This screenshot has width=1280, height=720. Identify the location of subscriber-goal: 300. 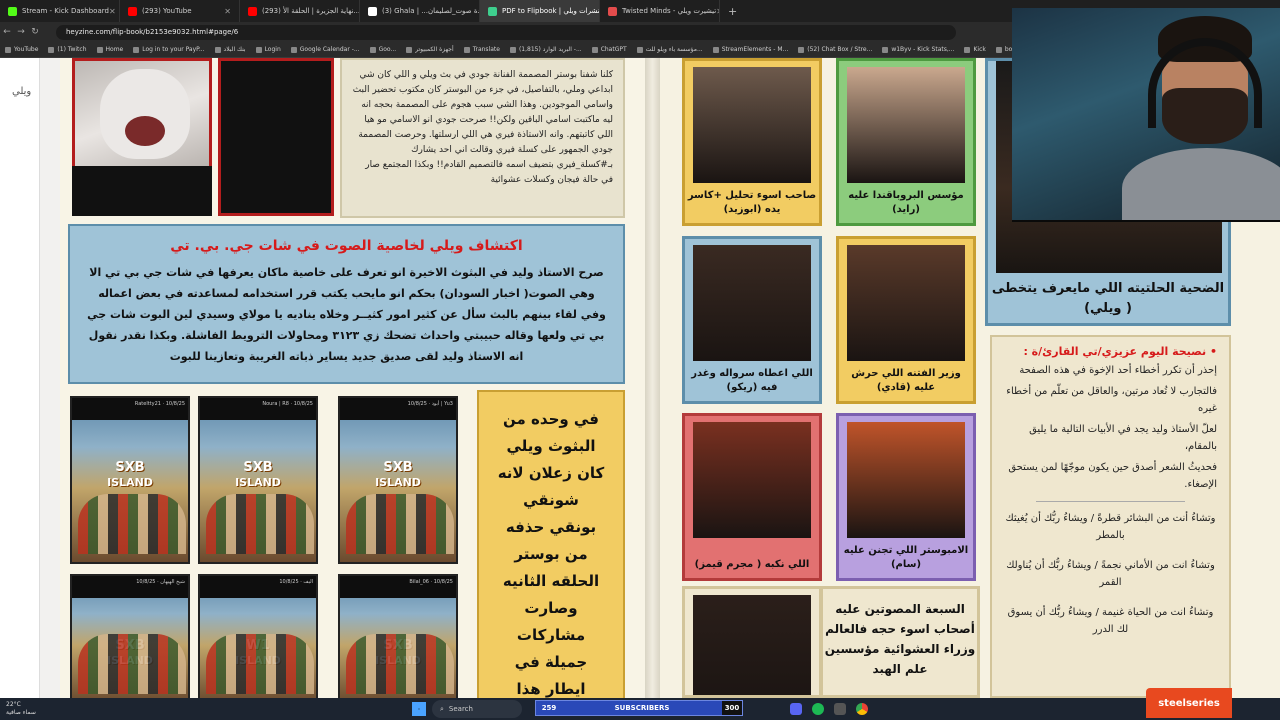
(732, 708).